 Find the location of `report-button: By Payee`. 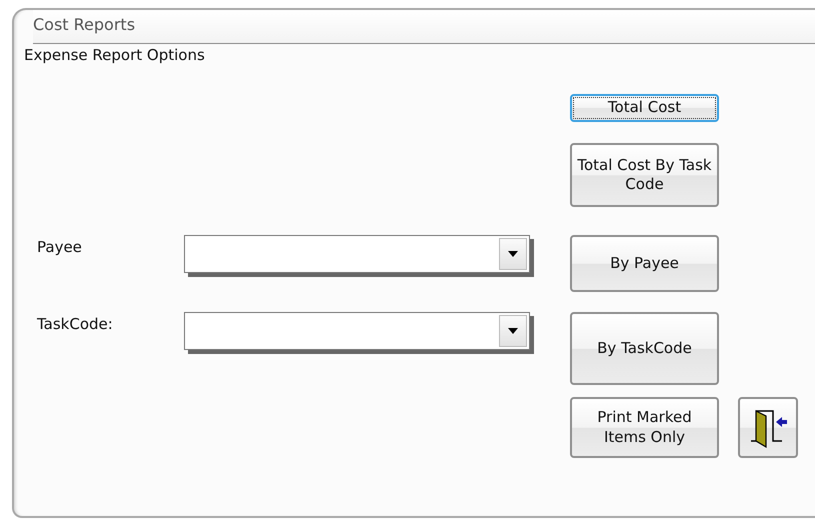

report-button: By Payee is located at coordinates (644, 263).